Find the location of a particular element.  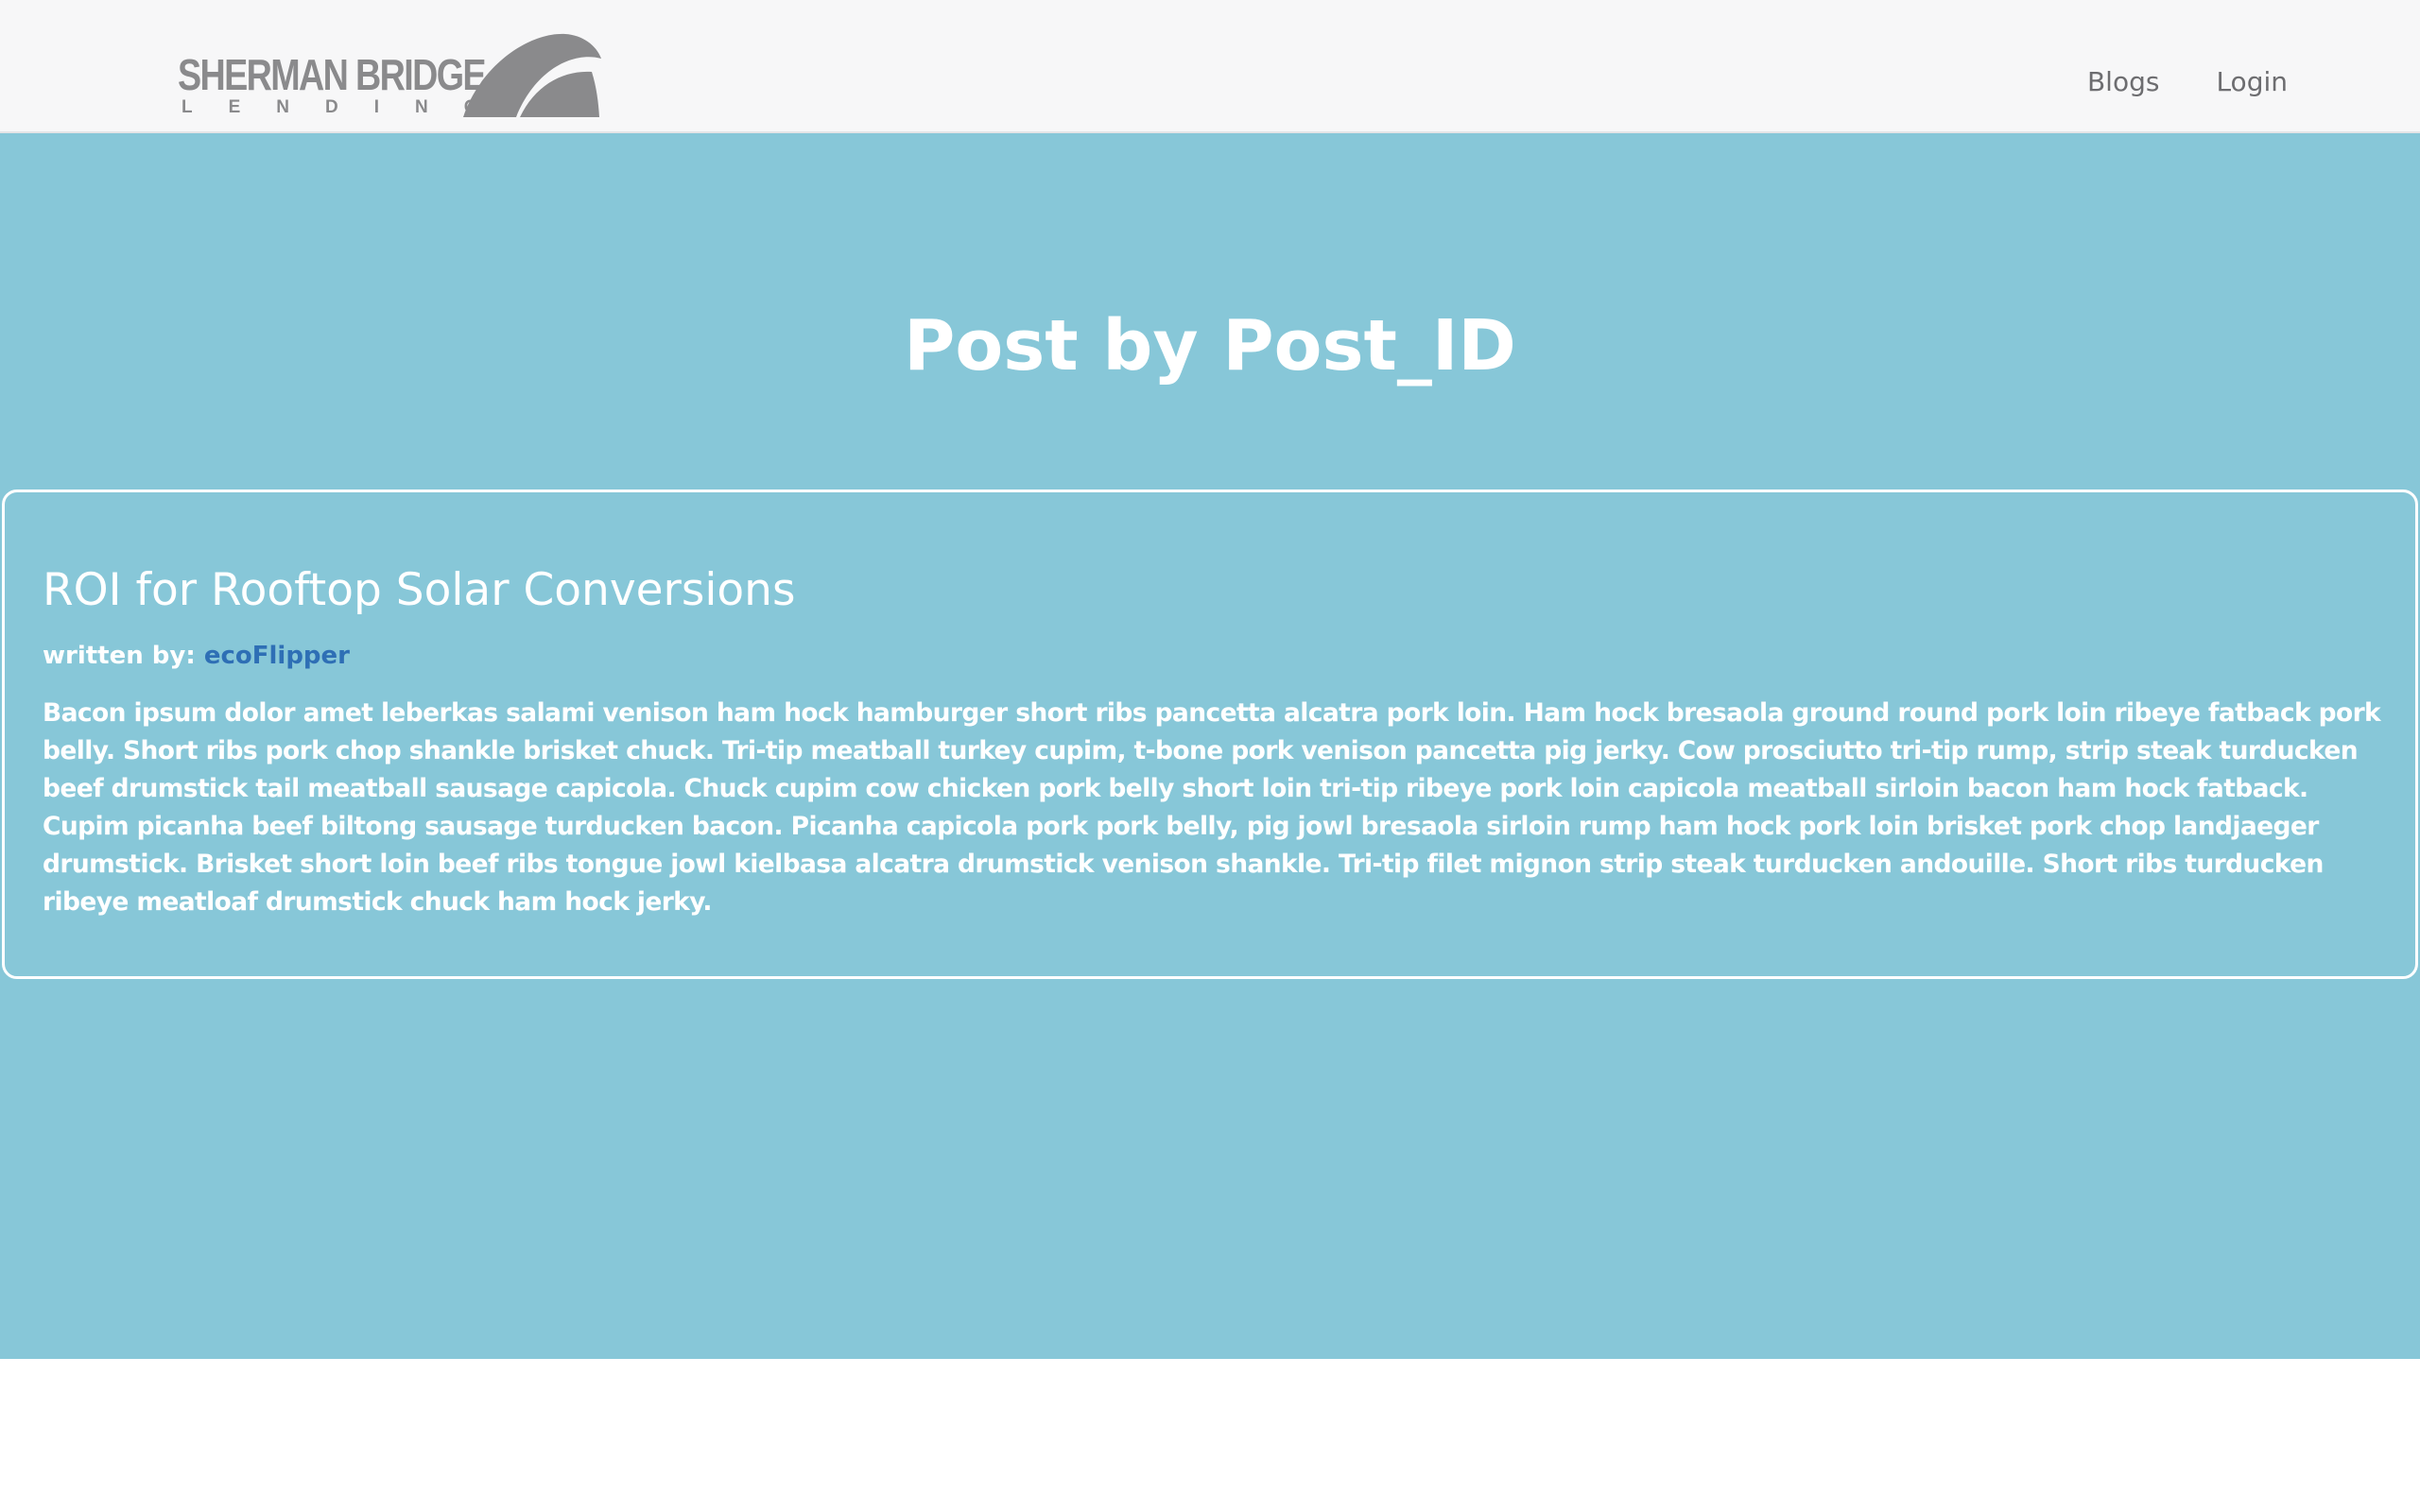

bridge-arc-icon is located at coordinates (532, 75).